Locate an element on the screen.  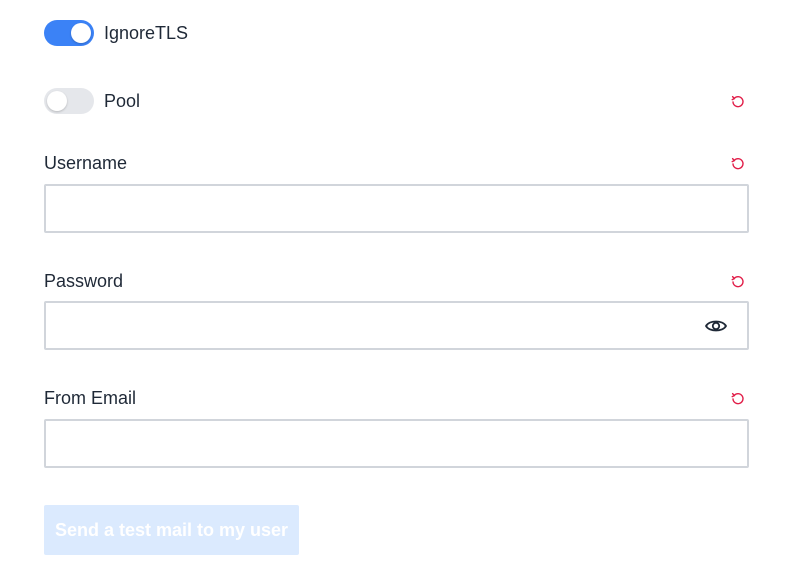
username-input is located at coordinates (396, 208).